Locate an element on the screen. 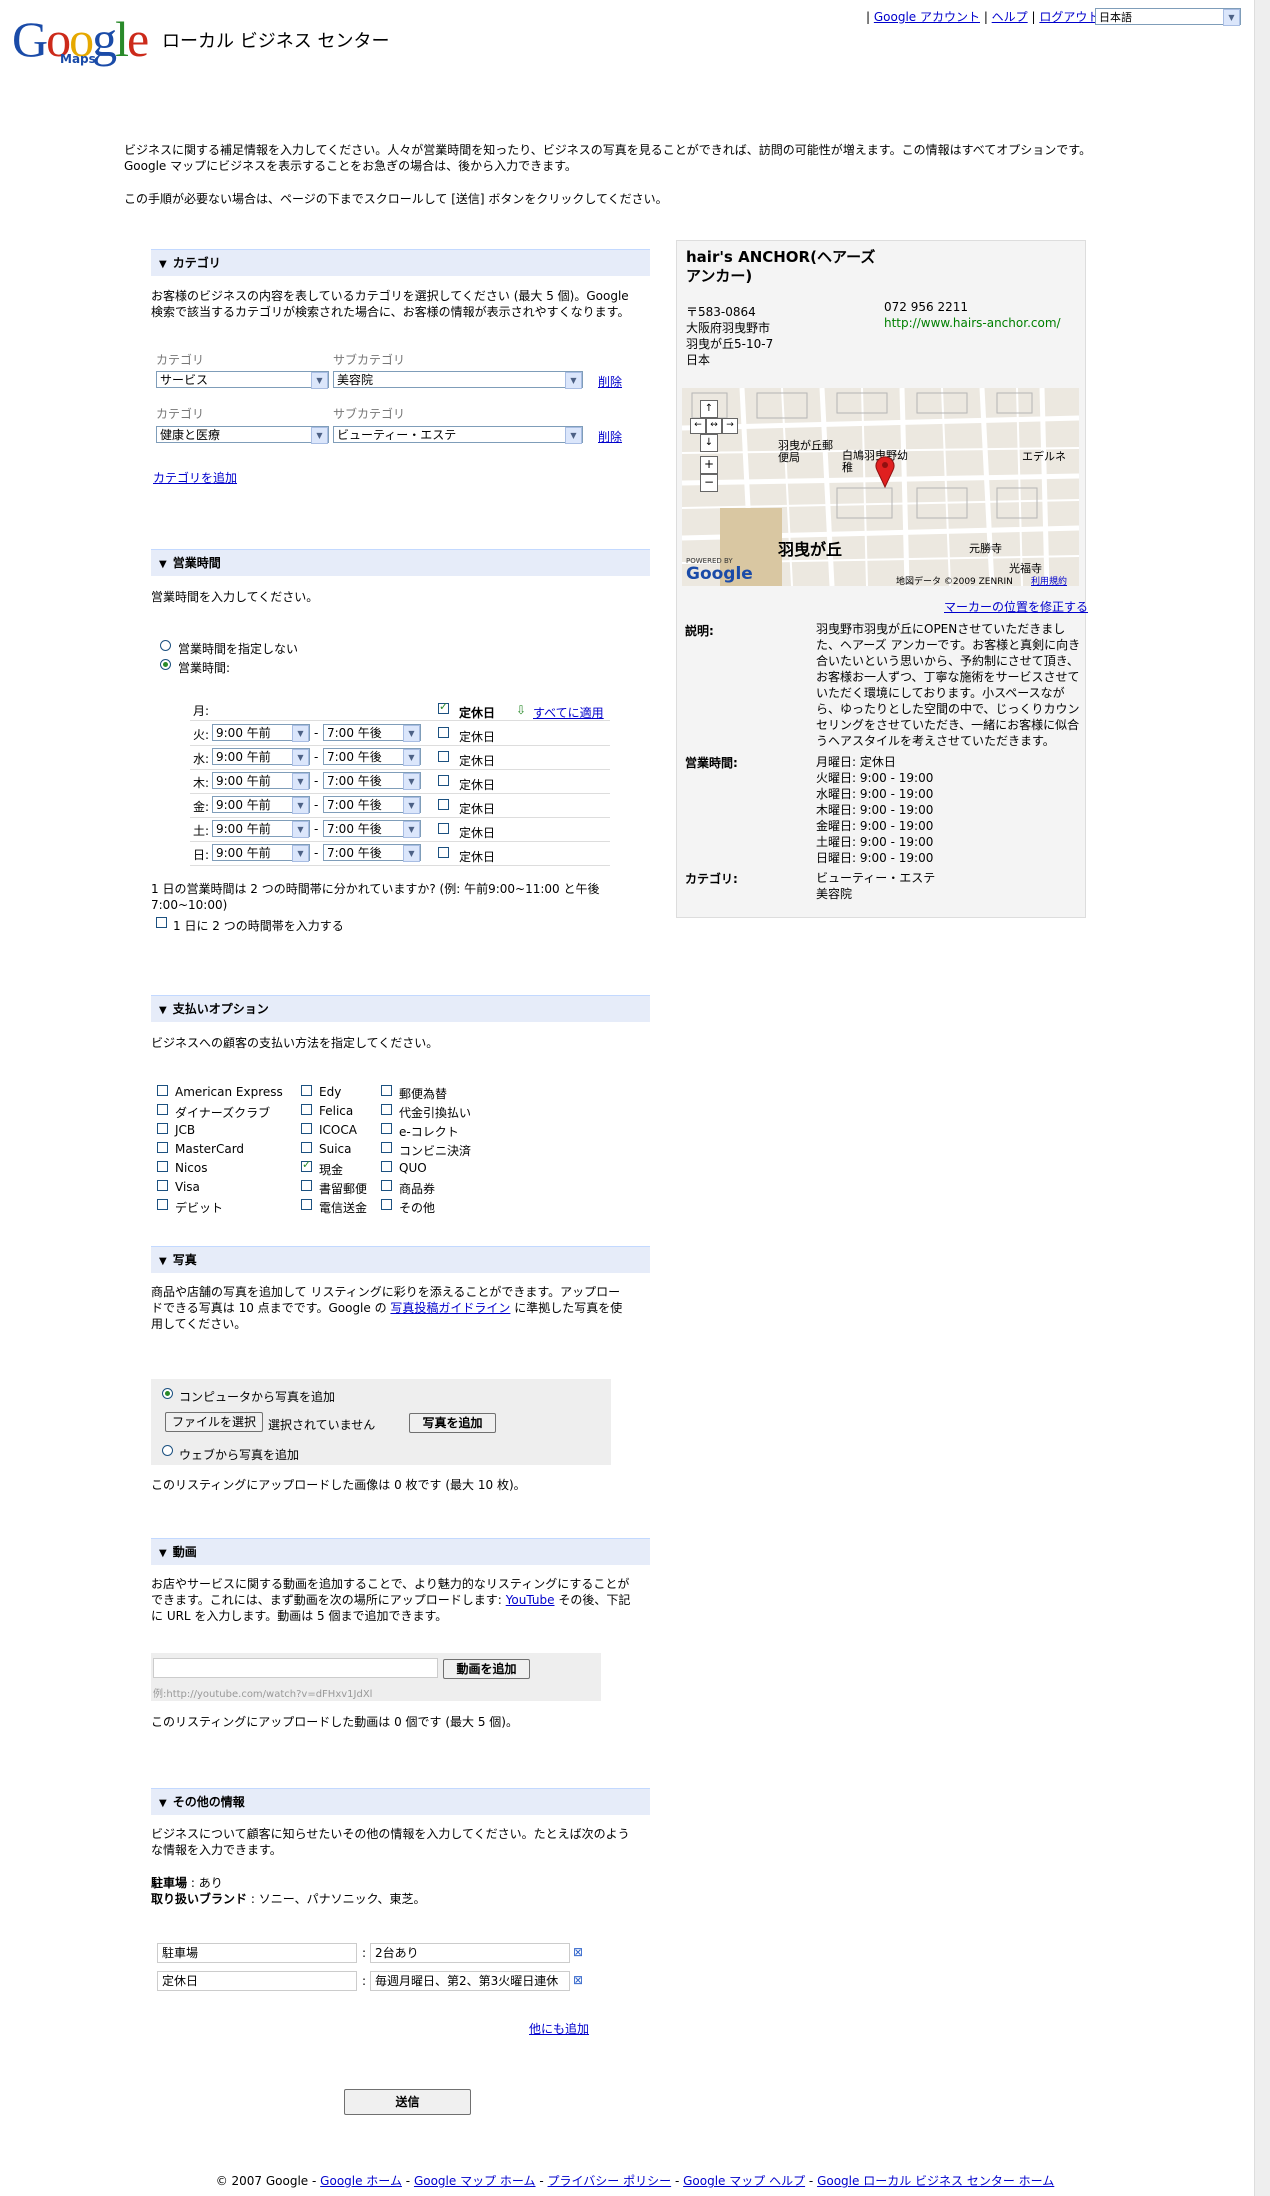  footer-link-maps-help: Google マップ ヘルプ is located at coordinates (744, 2181).